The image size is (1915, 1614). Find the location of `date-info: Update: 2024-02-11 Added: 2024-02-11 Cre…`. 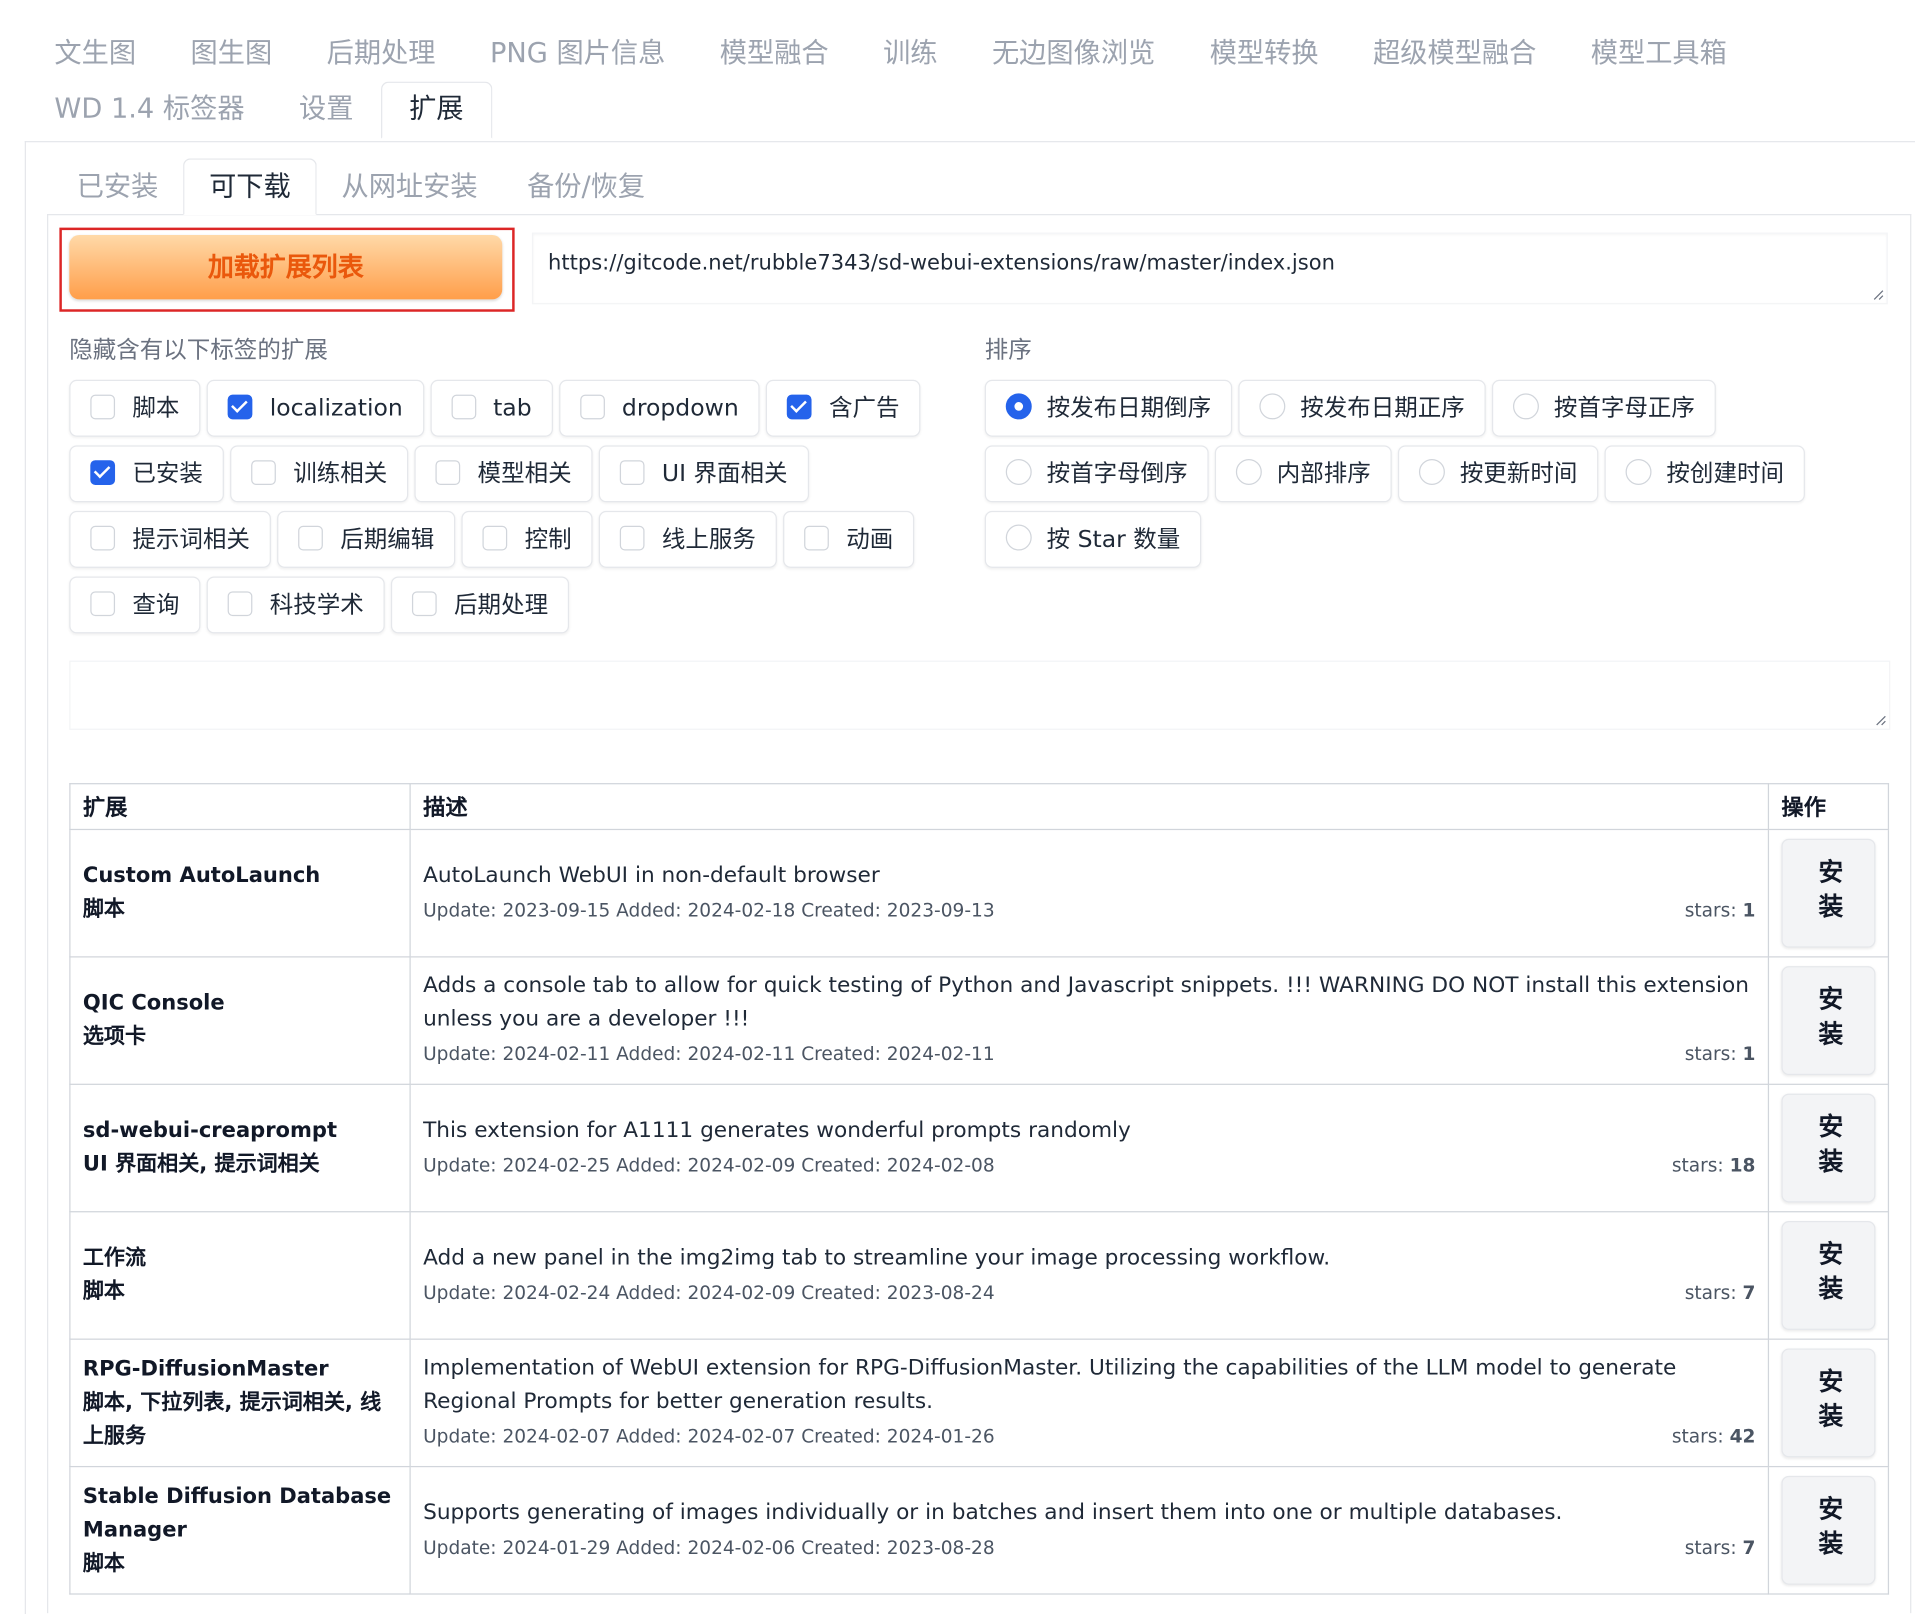

date-info: Update: 2024-02-11 Added: 2024-02-11 Cre… is located at coordinates (709, 1054).